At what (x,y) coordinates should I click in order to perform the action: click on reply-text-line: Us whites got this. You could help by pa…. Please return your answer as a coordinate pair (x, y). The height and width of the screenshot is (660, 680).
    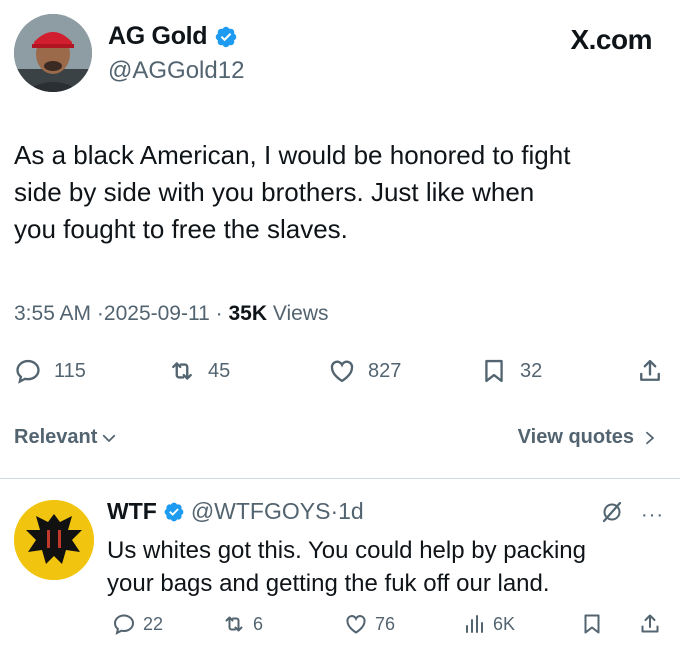
    Looking at the image, I should click on (346, 550).